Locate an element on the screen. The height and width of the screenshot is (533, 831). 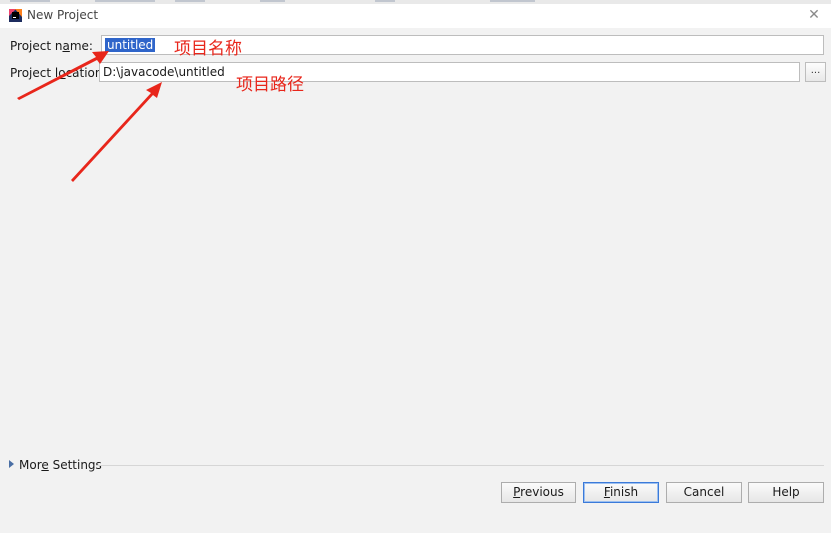
project-name-value: untitled is located at coordinates (130, 45).